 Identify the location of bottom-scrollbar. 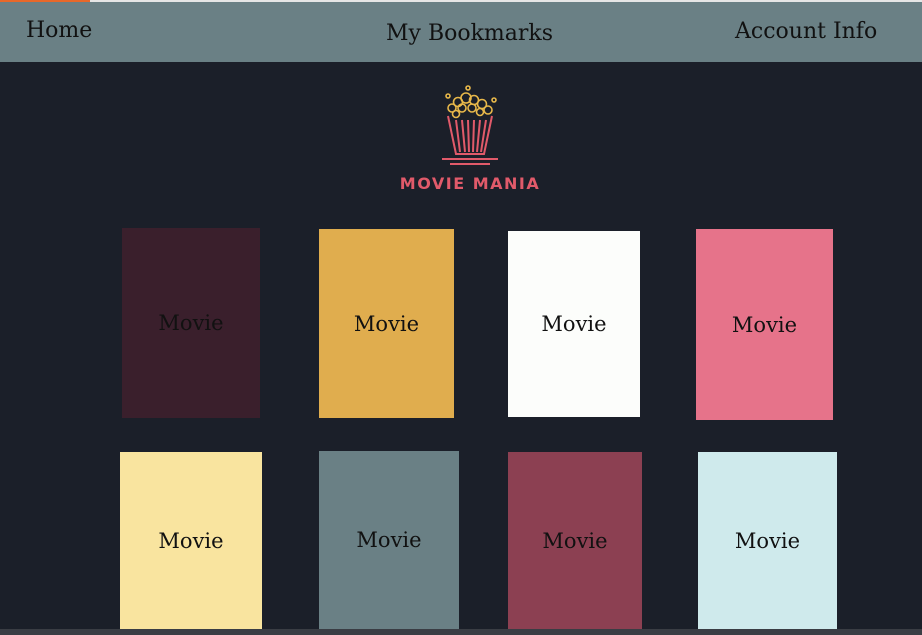
(461, 632).